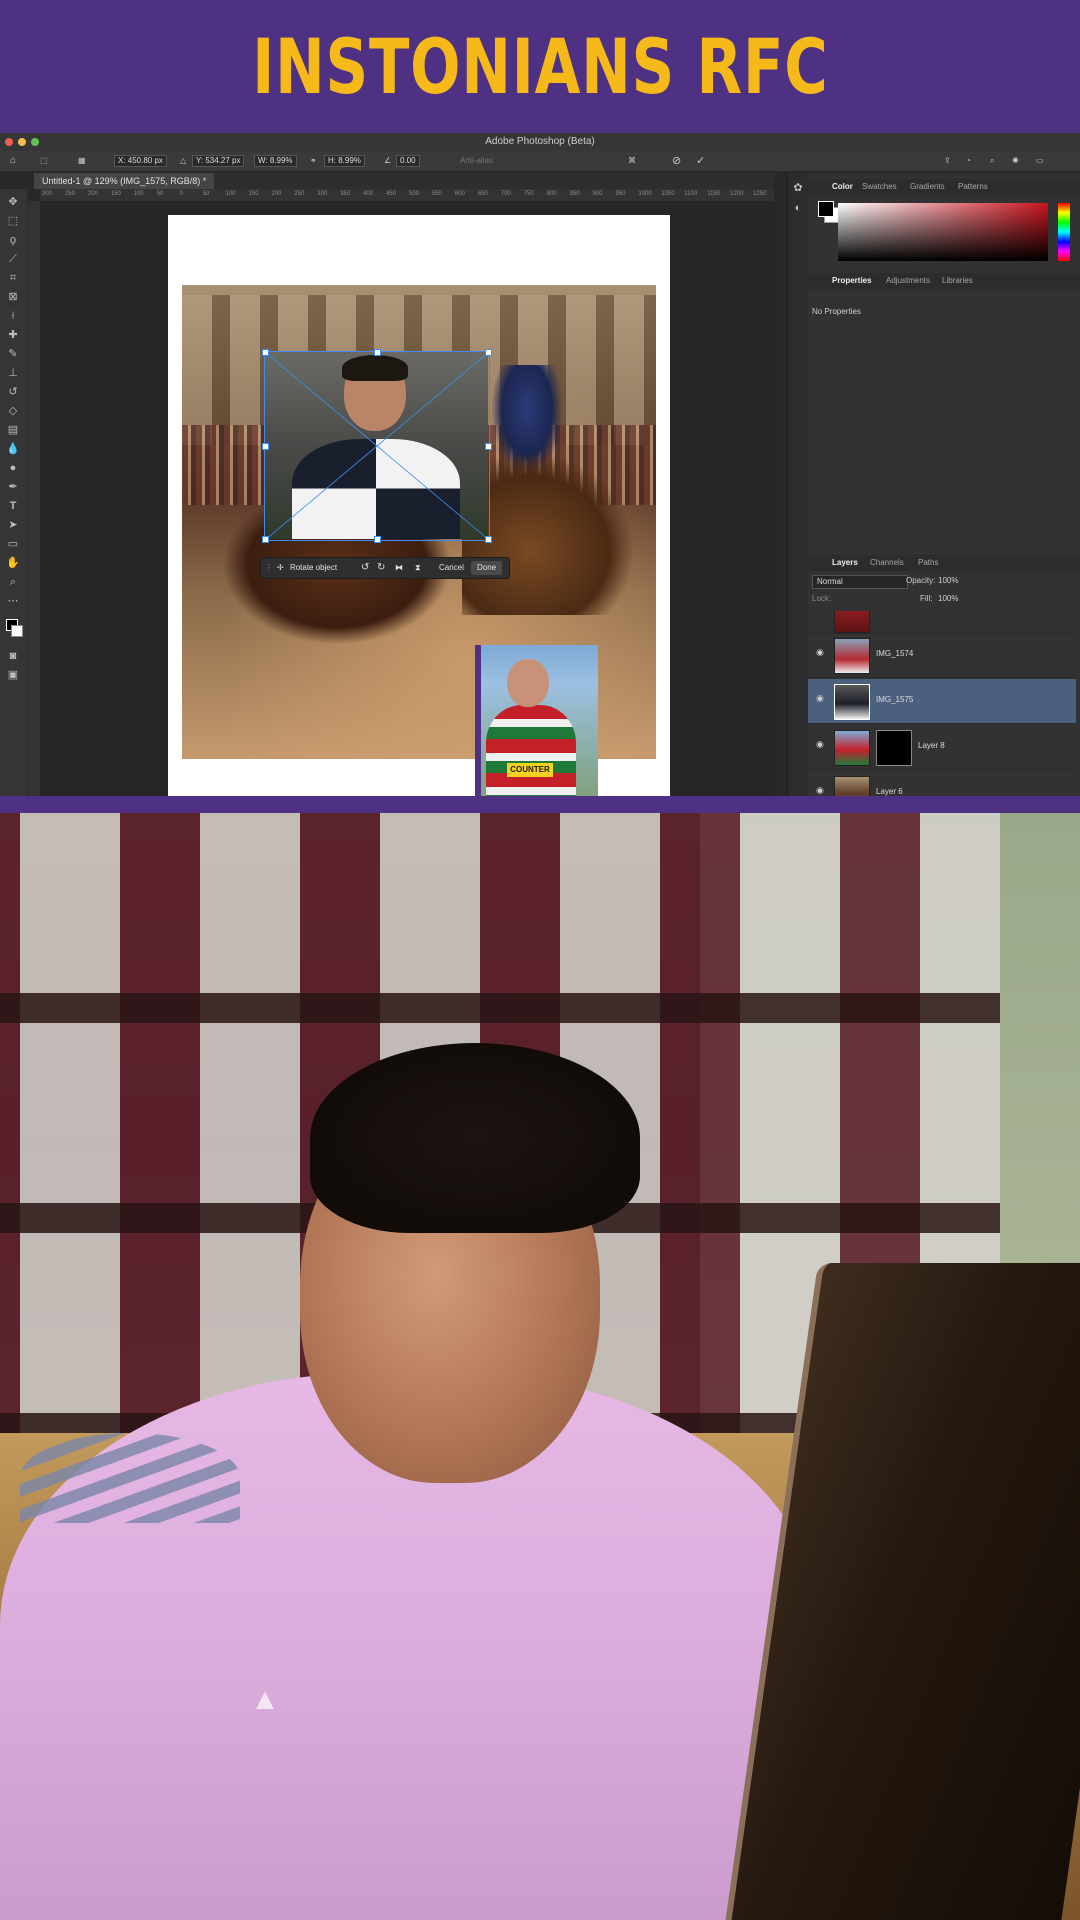  Describe the element at coordinates (942, 701) in the screenshot. I see `layer-row-img-1575: ◉ IMG_1575` at that location.